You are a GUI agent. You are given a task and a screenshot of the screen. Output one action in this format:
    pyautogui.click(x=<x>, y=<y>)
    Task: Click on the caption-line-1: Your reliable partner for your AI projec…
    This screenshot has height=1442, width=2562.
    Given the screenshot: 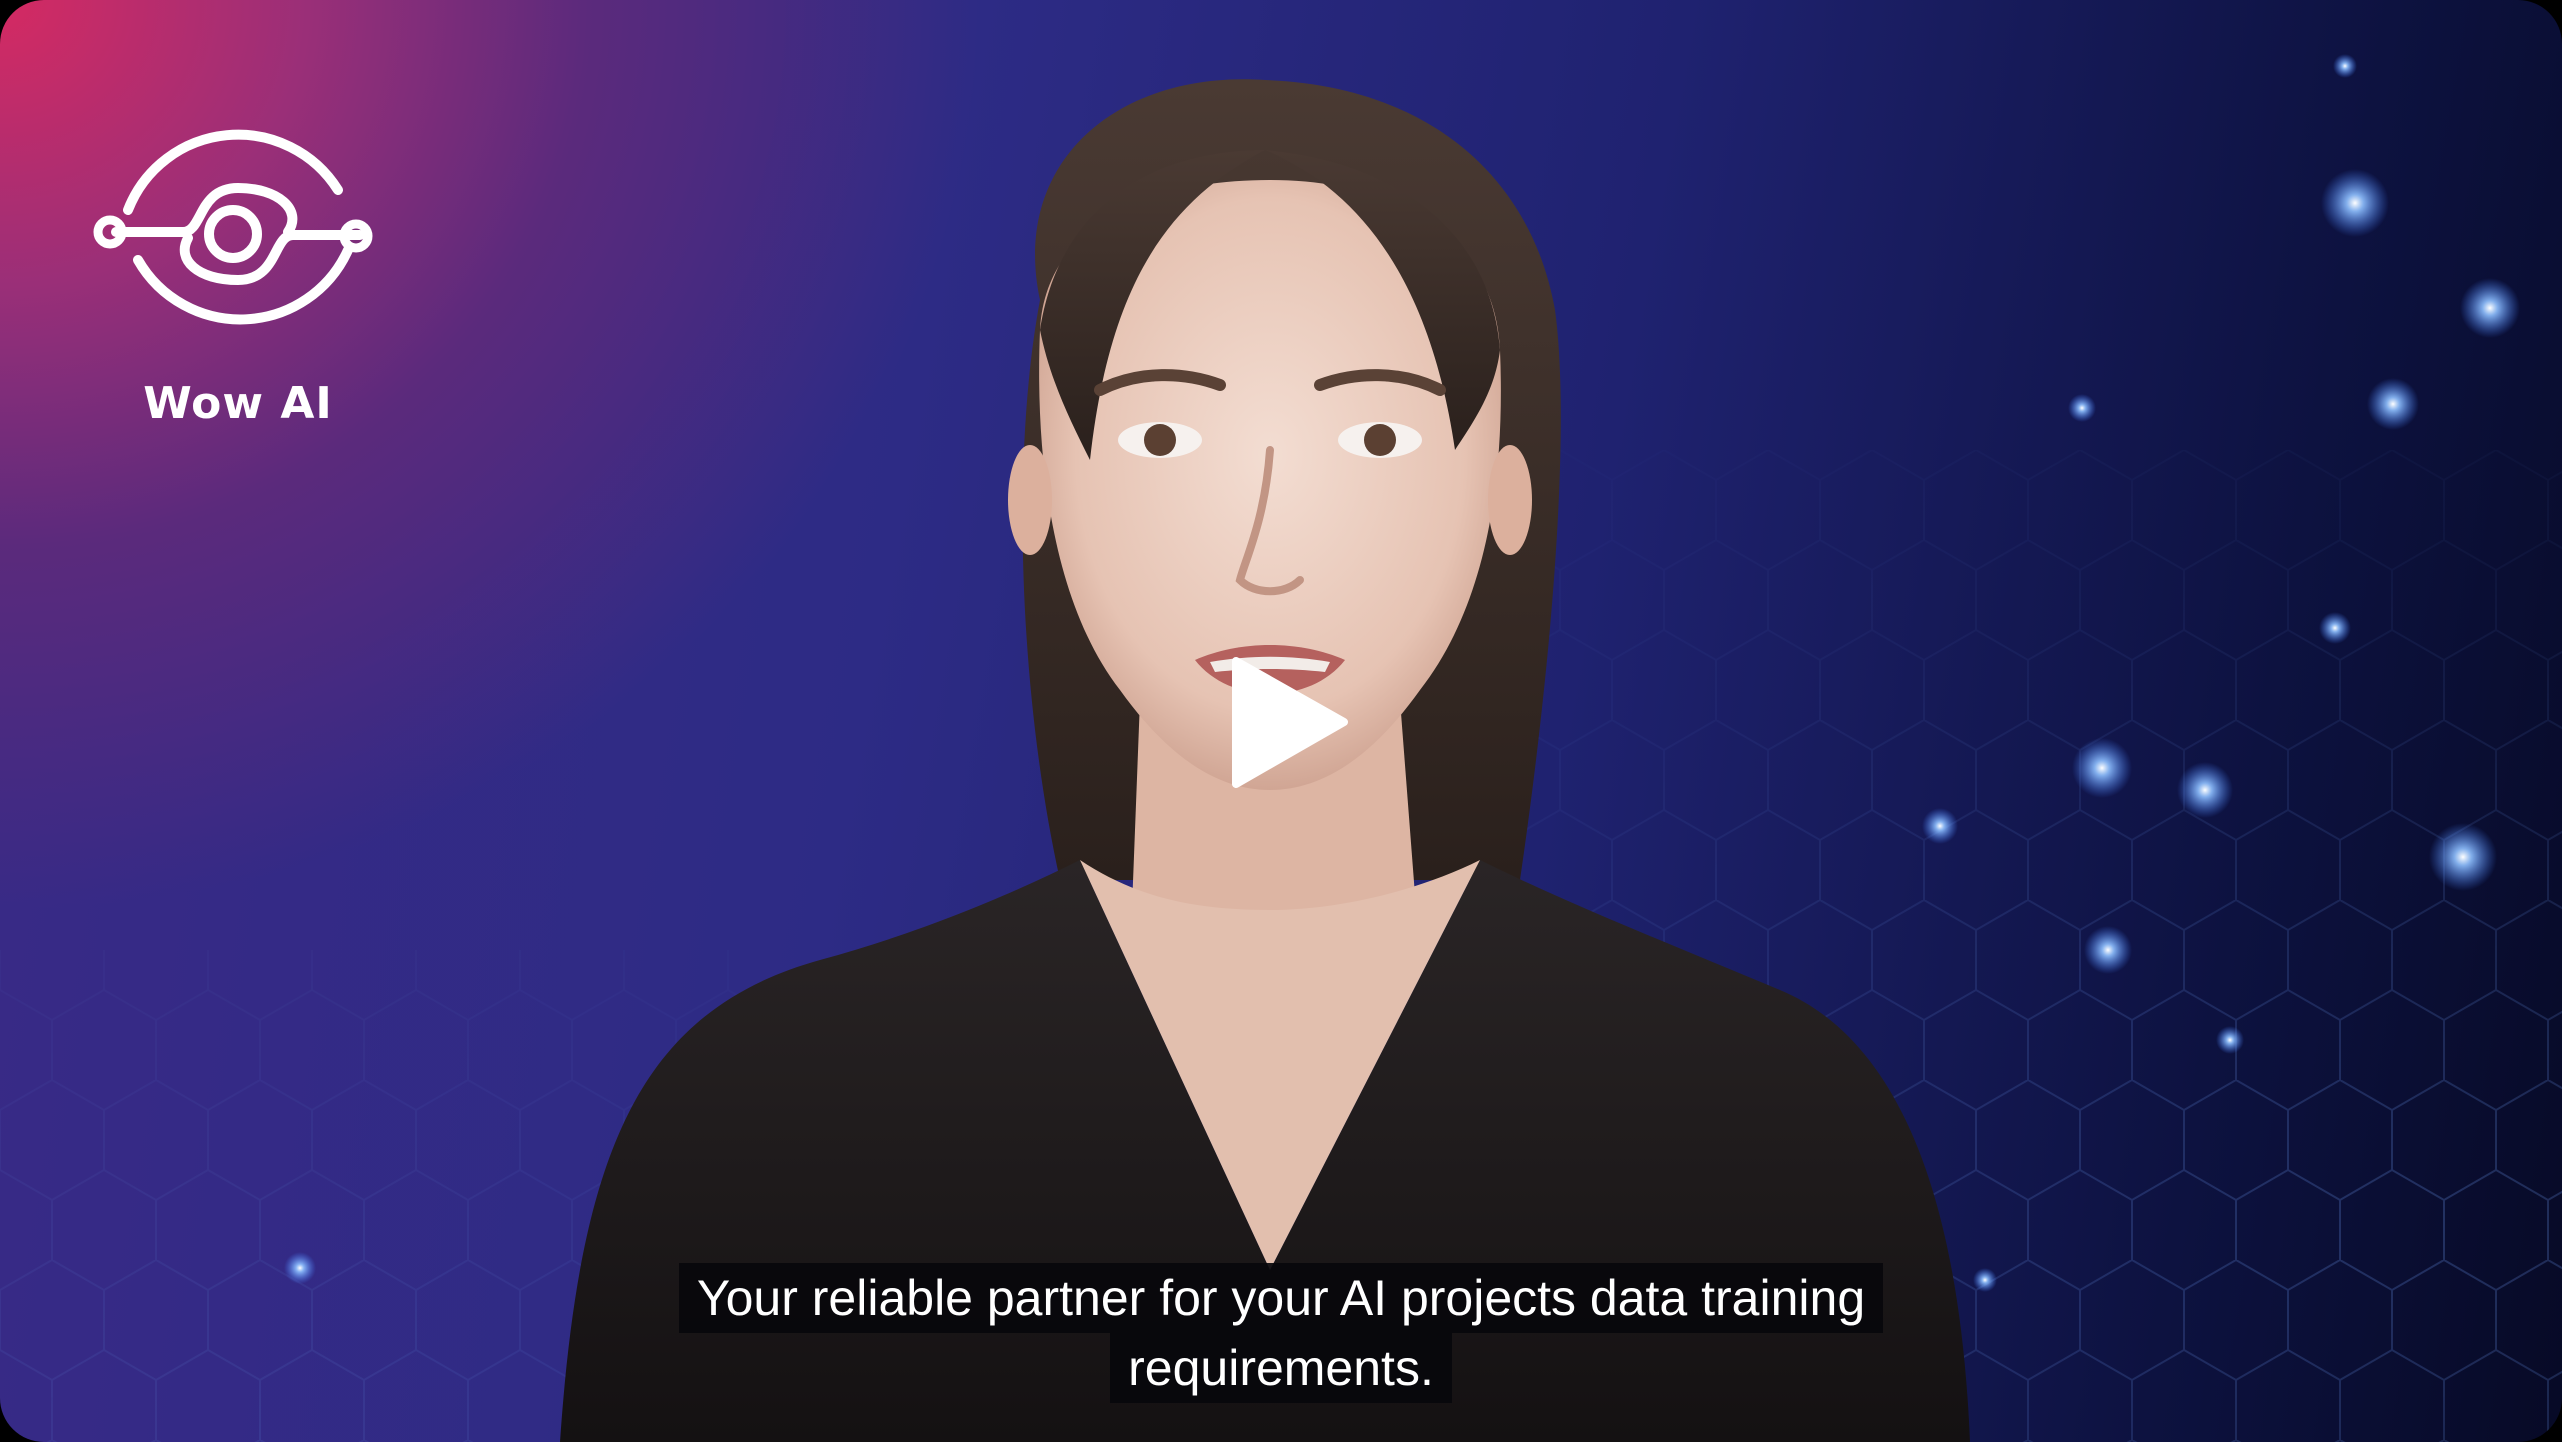 What is the action you would take?
    pyautogui.click(x=1281, y=1298)
    